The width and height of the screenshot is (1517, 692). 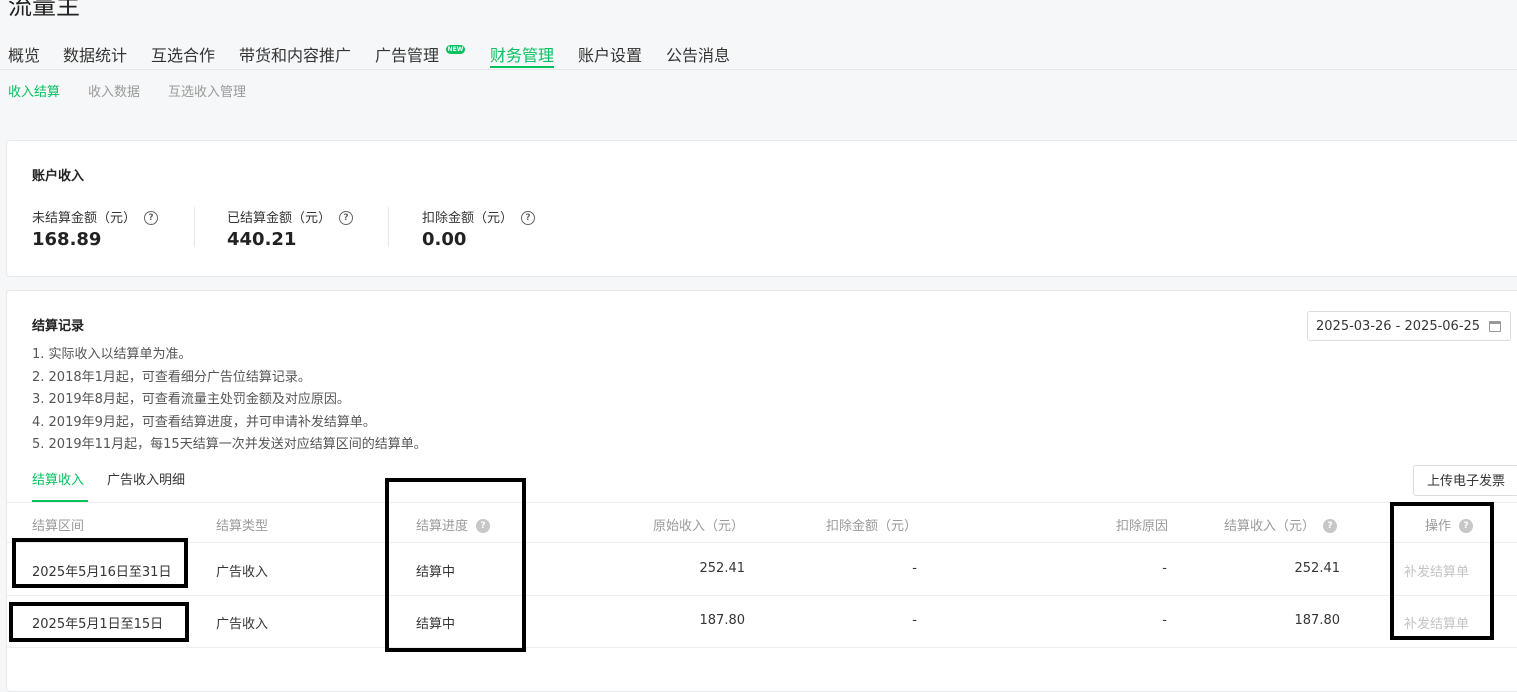 What do you see at coordinates (114, 90) in the screenshot?
I see `subnav-item-income-data: 收入数据` at bounding box center [114, 90].